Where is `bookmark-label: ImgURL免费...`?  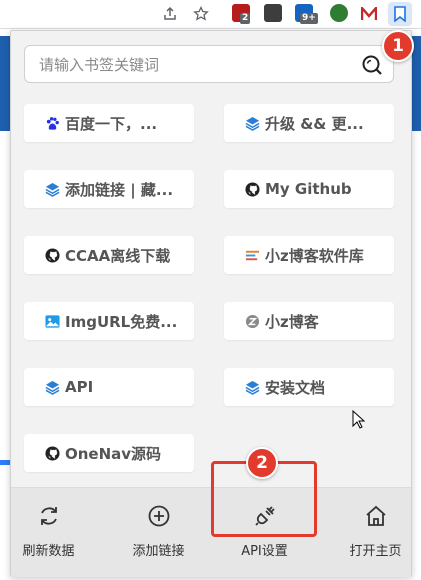 bookmark-label: ImgURL免费... is located at coordinates (121, 321).